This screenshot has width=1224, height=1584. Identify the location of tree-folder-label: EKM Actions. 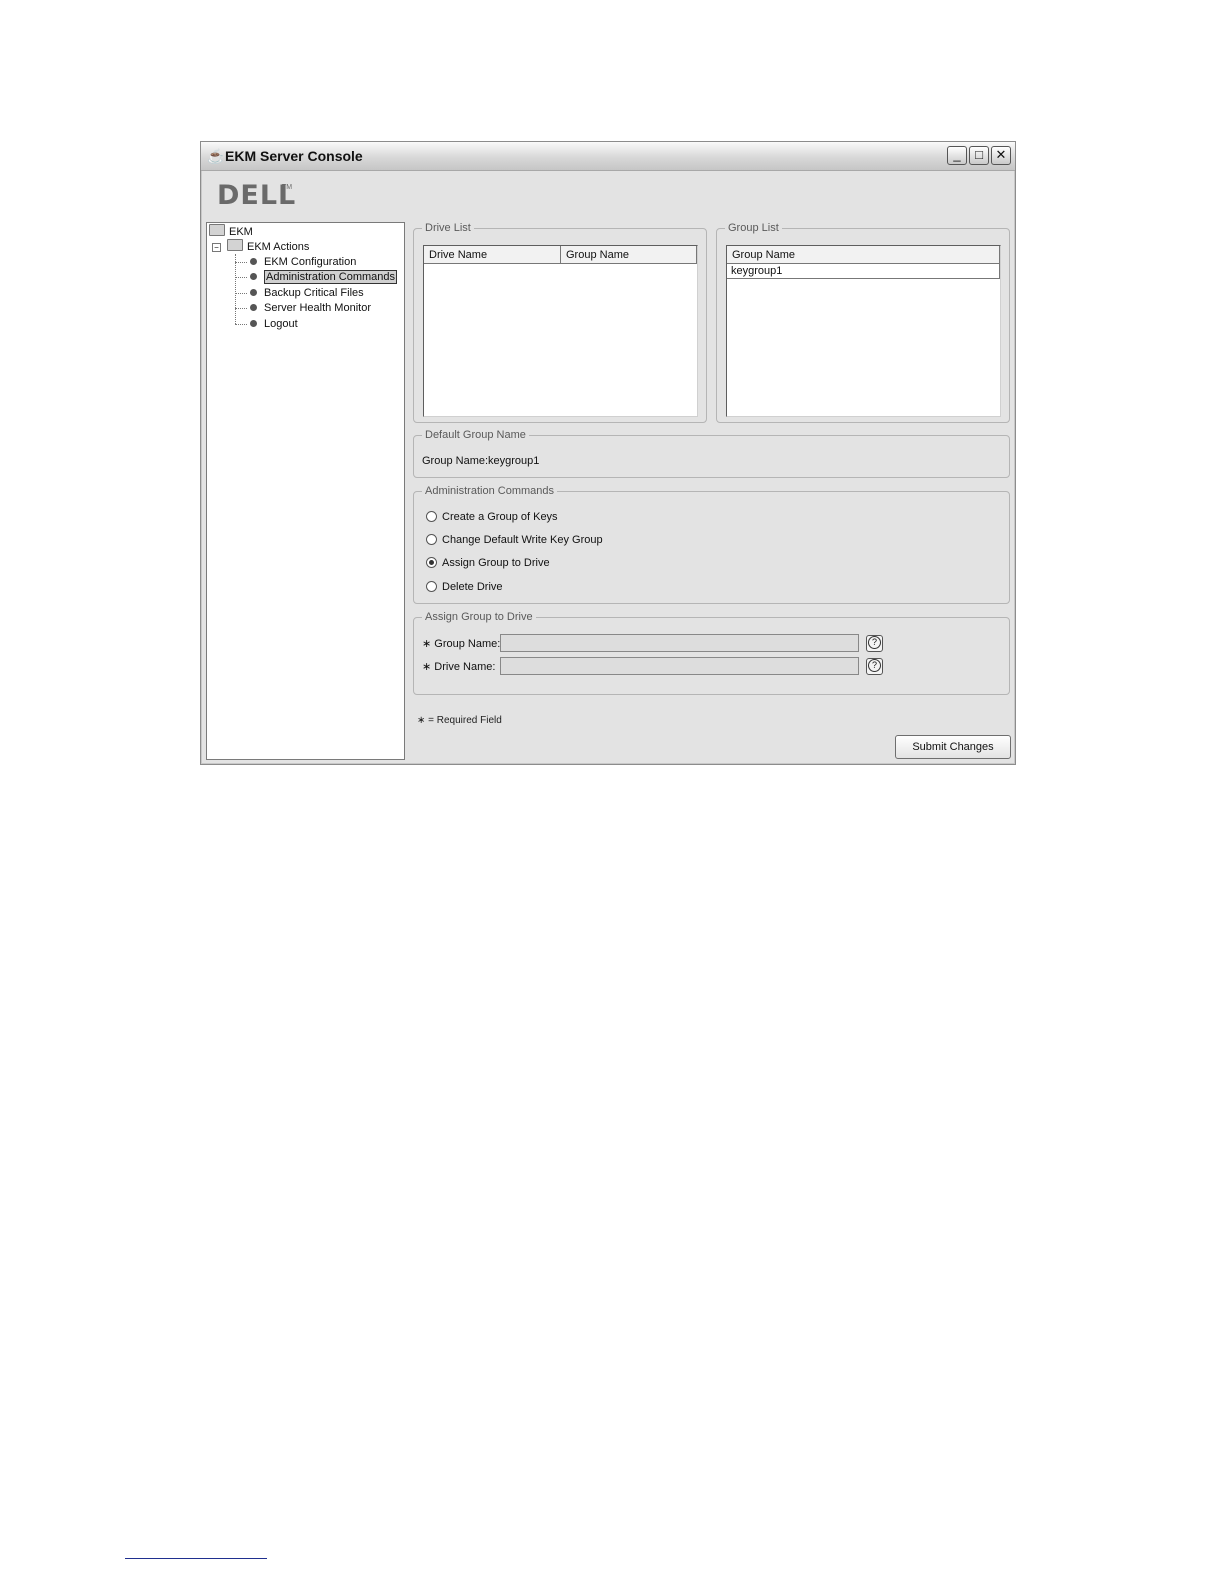
(278, 247).